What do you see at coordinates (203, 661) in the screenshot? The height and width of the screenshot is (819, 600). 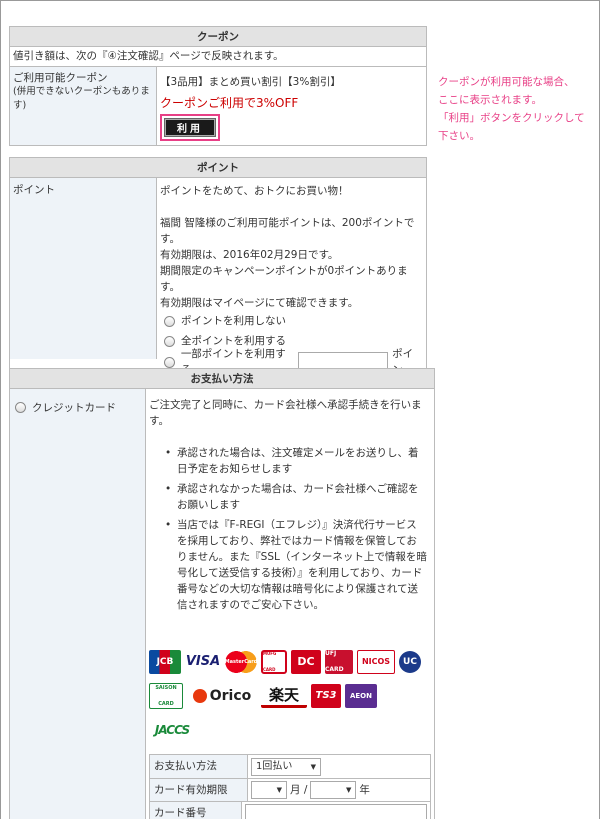 I see `visa-logo: VISA` at bounding box center [203, 661].